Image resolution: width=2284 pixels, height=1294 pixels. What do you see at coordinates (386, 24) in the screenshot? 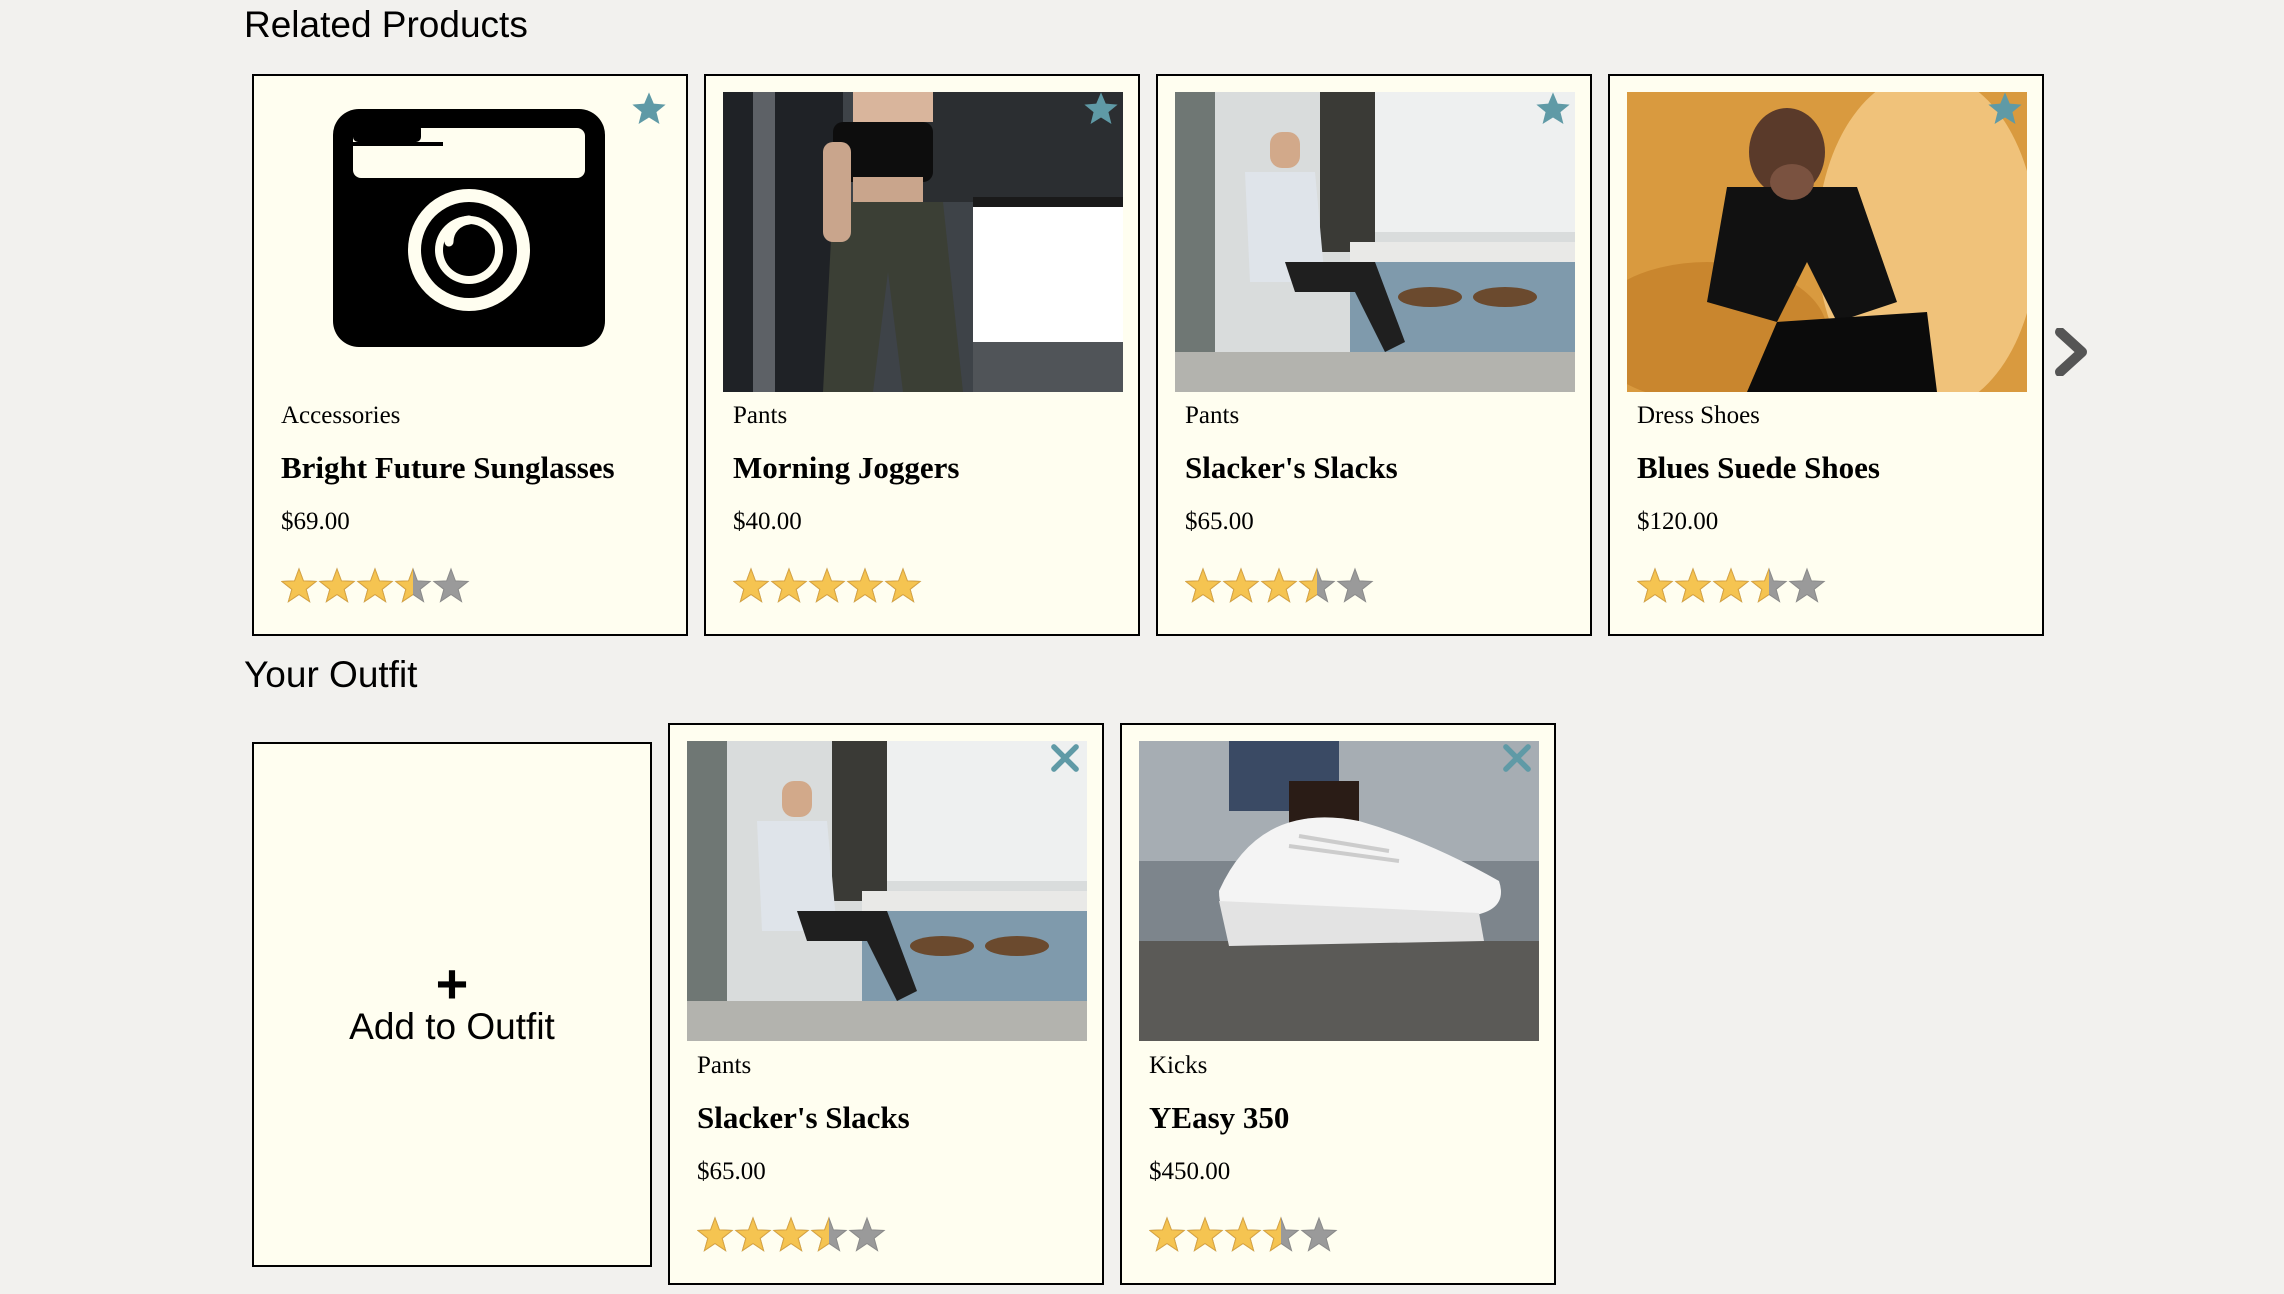
I see `related-products-title: Related Products` at bounding box center [386, 24].